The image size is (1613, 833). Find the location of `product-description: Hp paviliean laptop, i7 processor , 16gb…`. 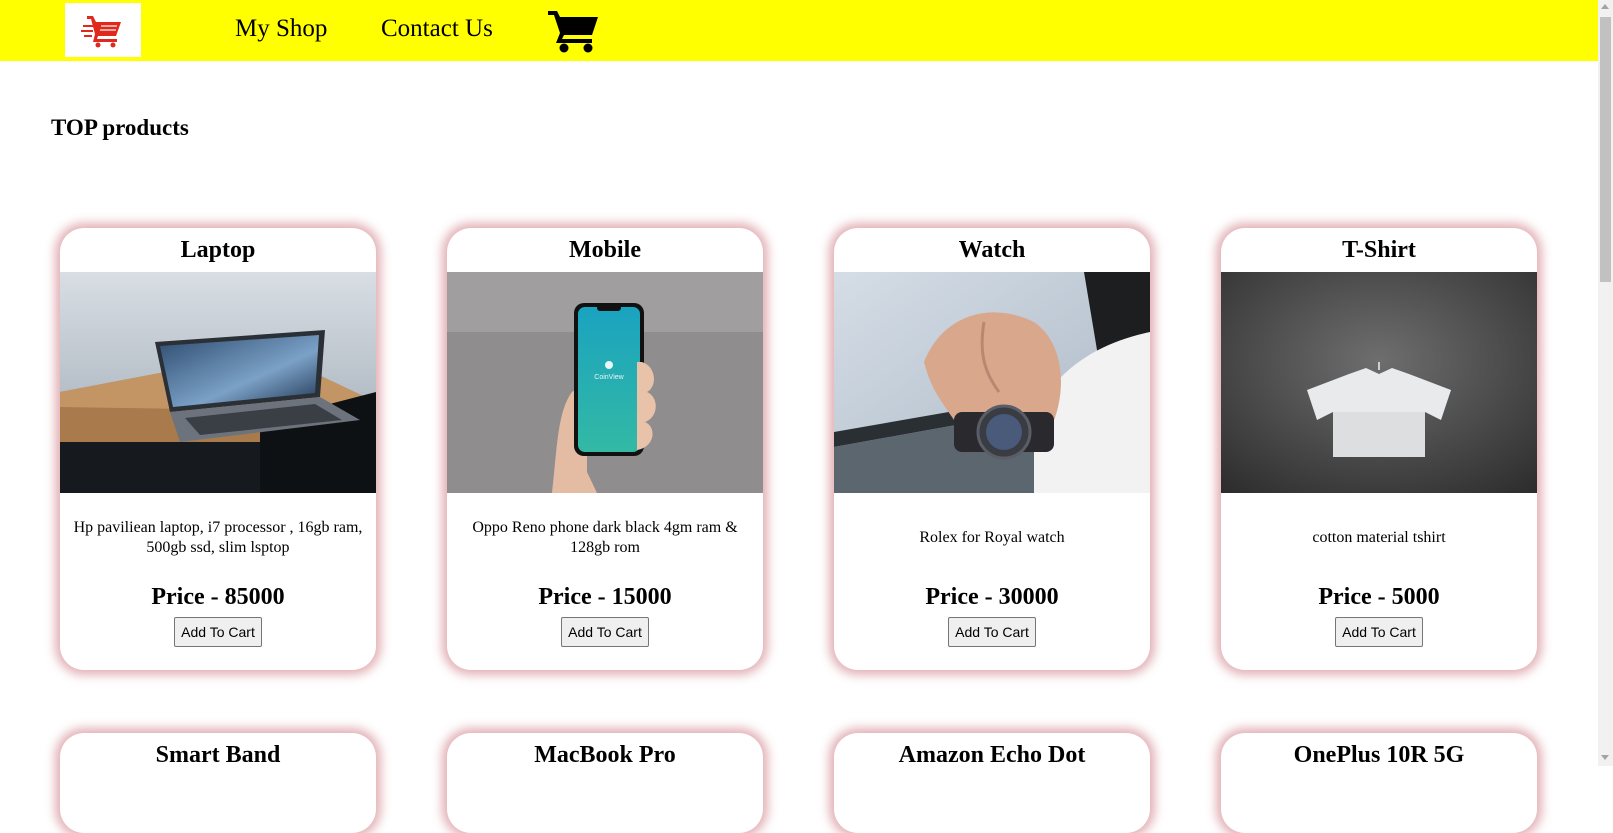

product-description: Hp paviliean laptop, i7 processor , 16gb… is located at coordinates (218, 537).